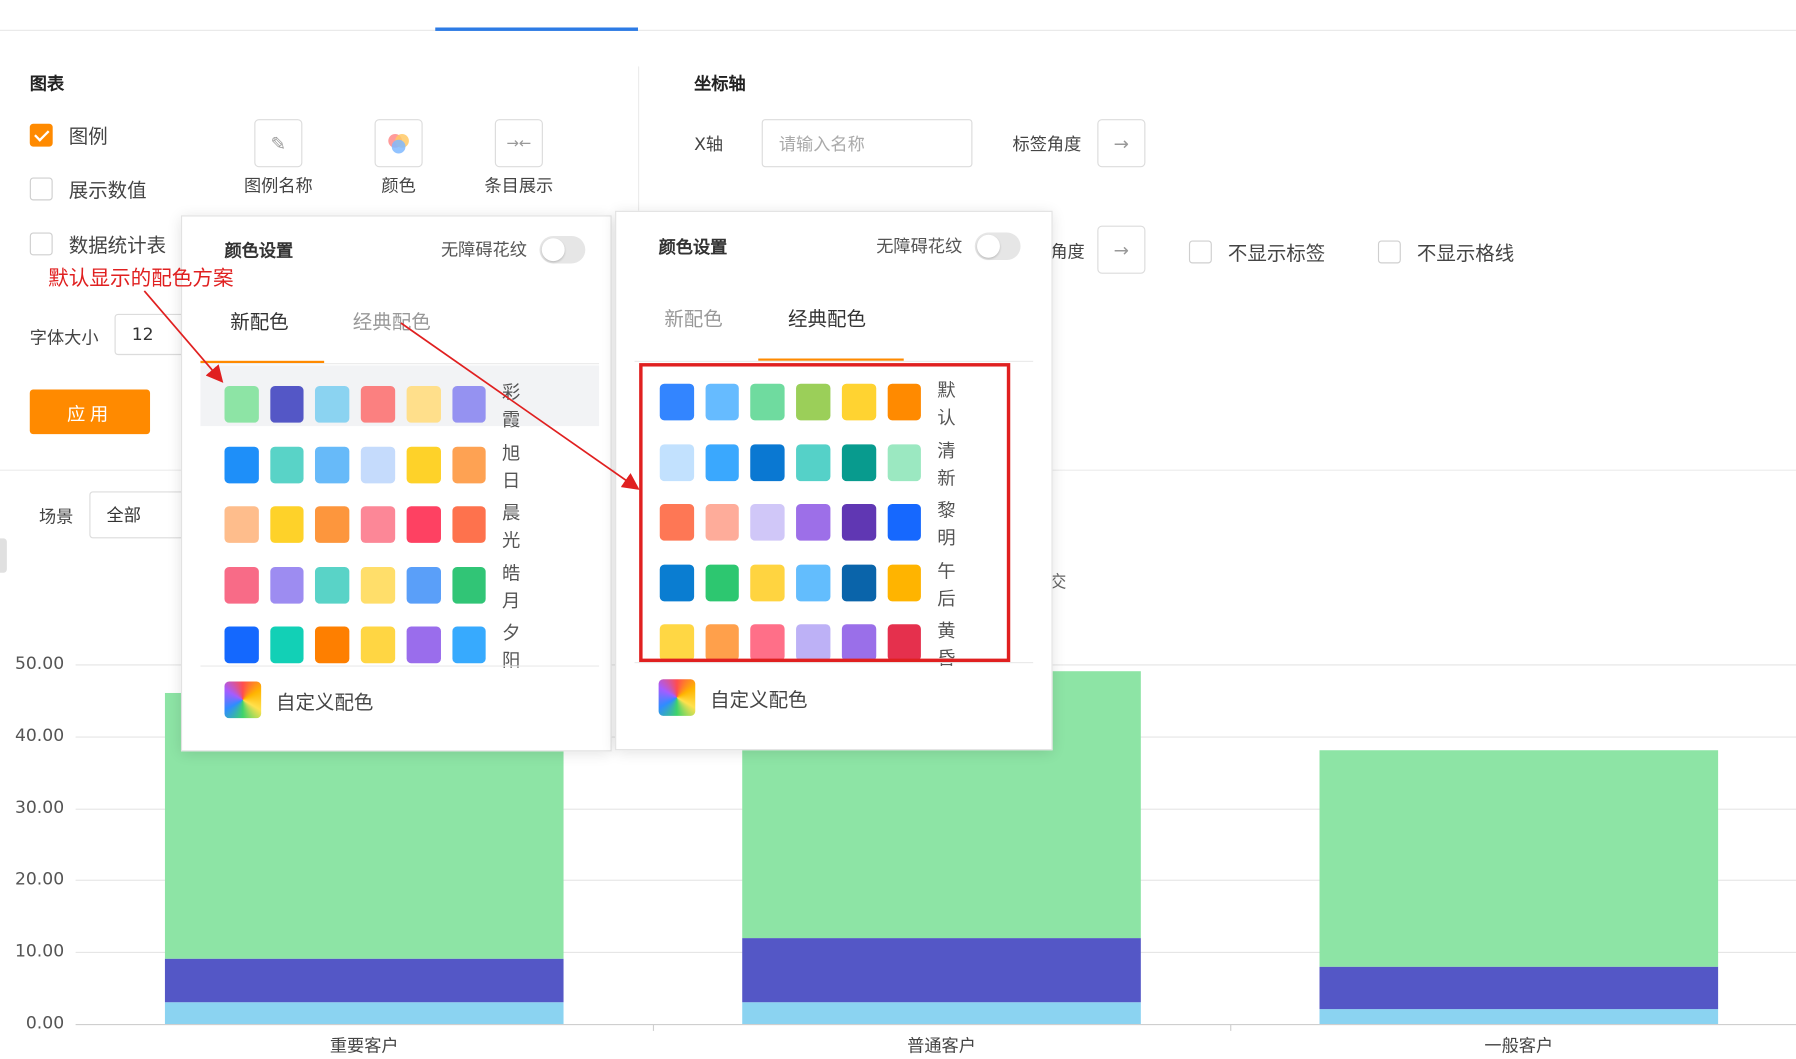 The width and height of the screenshot is (1796, 1059). I want to click on annotation-arrows, so click(391, 390).